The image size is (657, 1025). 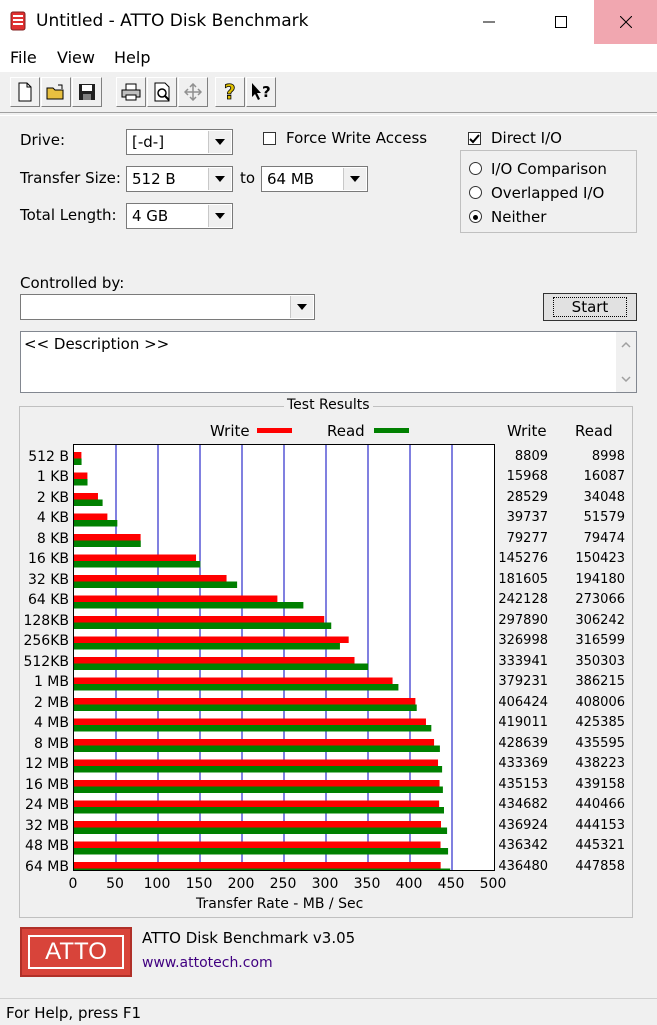 I want to click on write-value: 28529, so click(x=527, y=497).